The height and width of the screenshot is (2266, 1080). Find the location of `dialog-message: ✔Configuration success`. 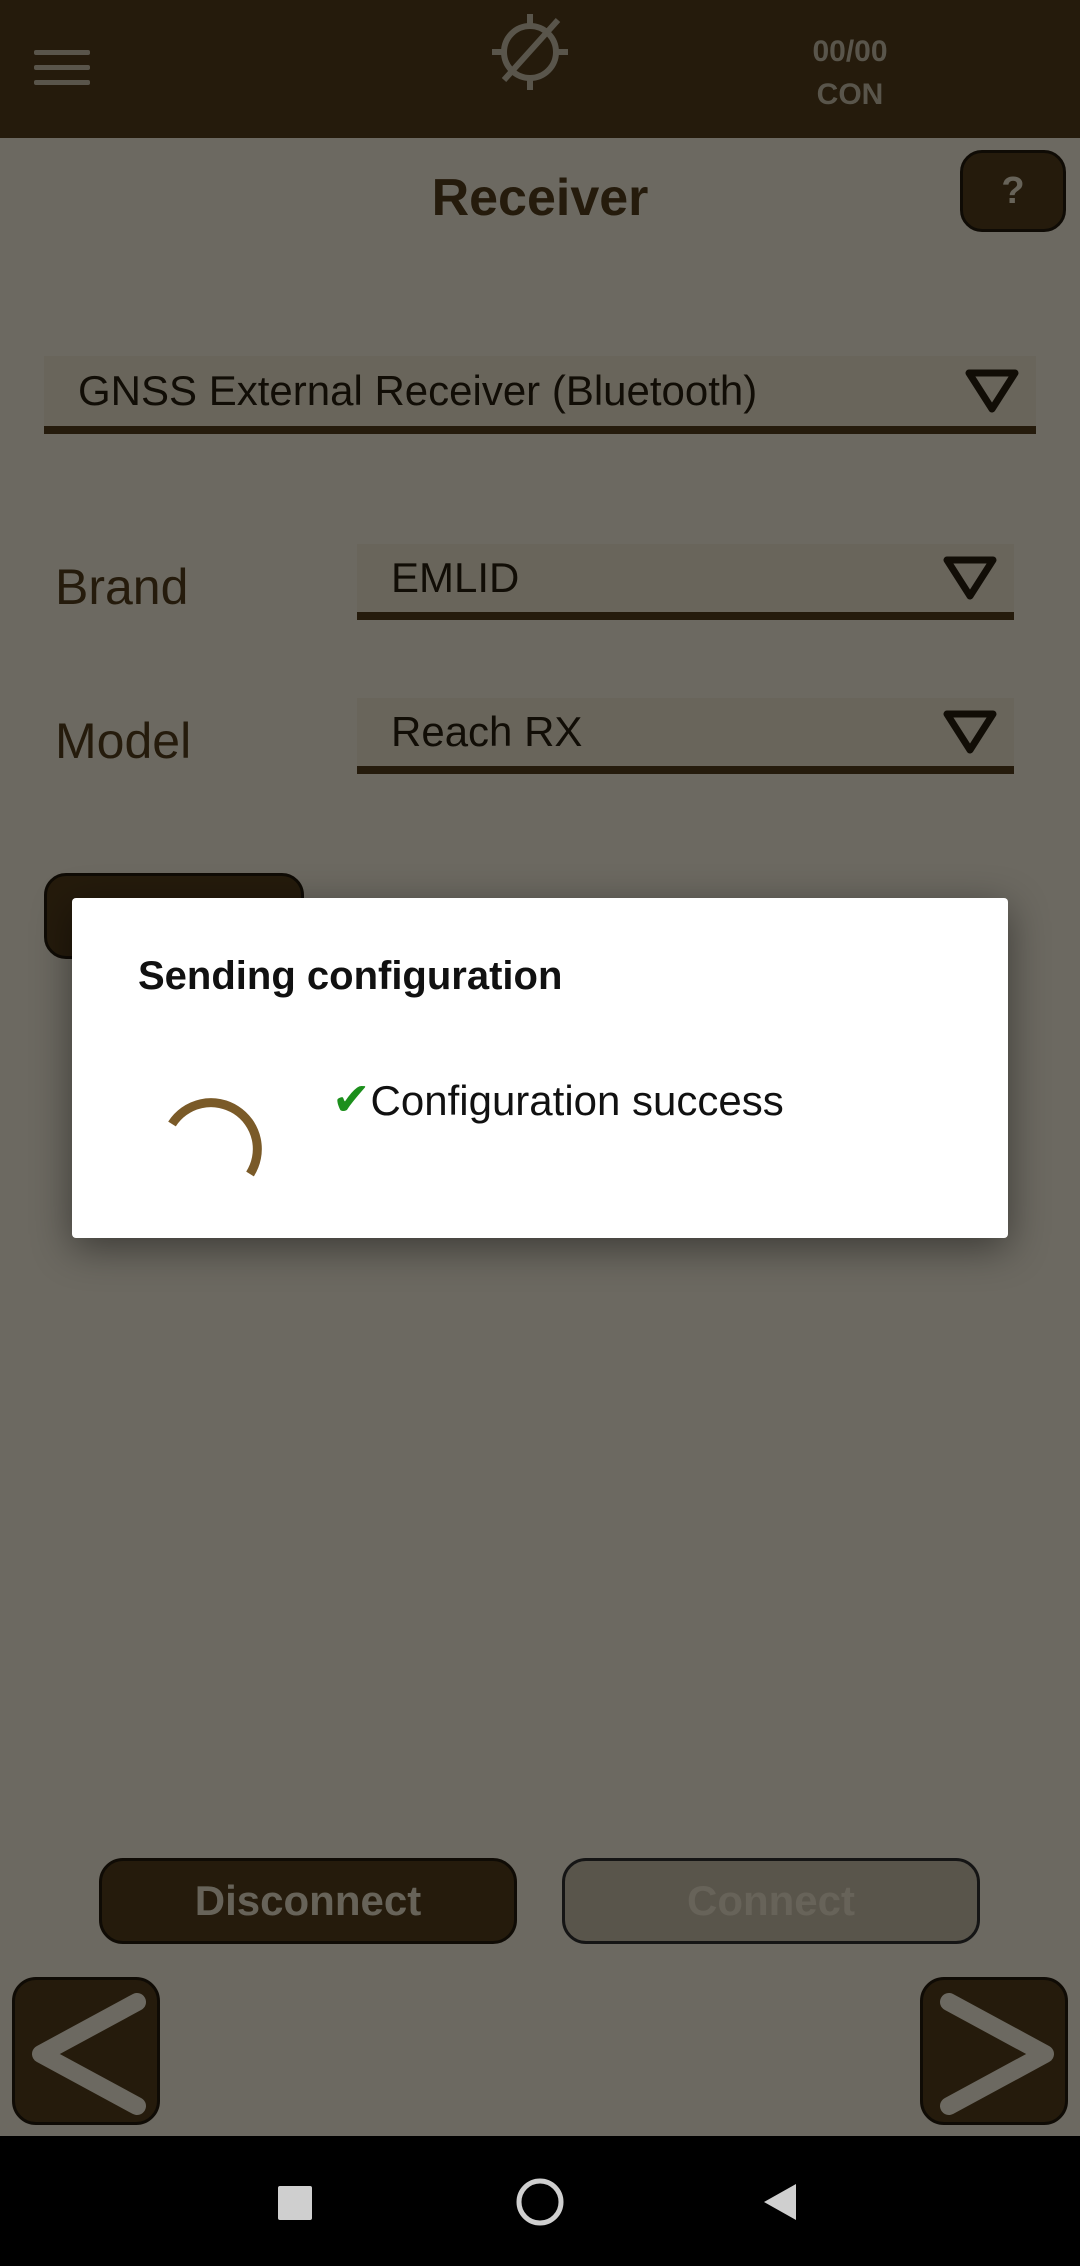

dialog-message: ✔Configuration success is located at coordinates (558, 1099).